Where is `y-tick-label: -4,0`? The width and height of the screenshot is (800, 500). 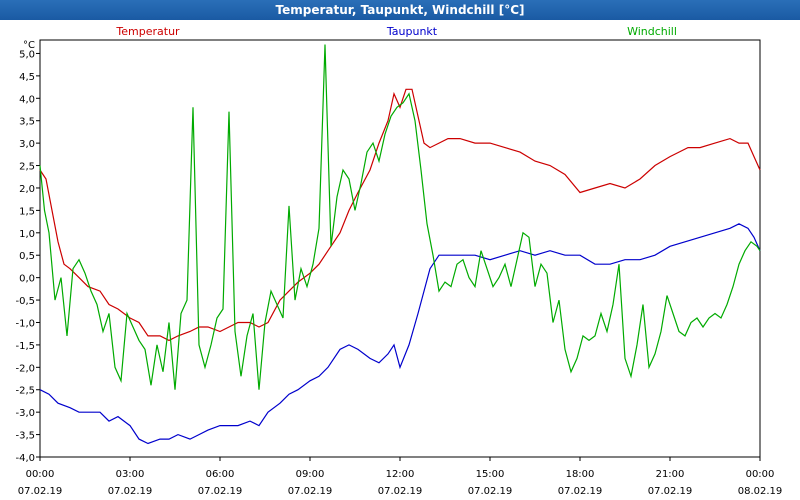
y-tick-label: -4,0 is located at coordinates (25, 458).